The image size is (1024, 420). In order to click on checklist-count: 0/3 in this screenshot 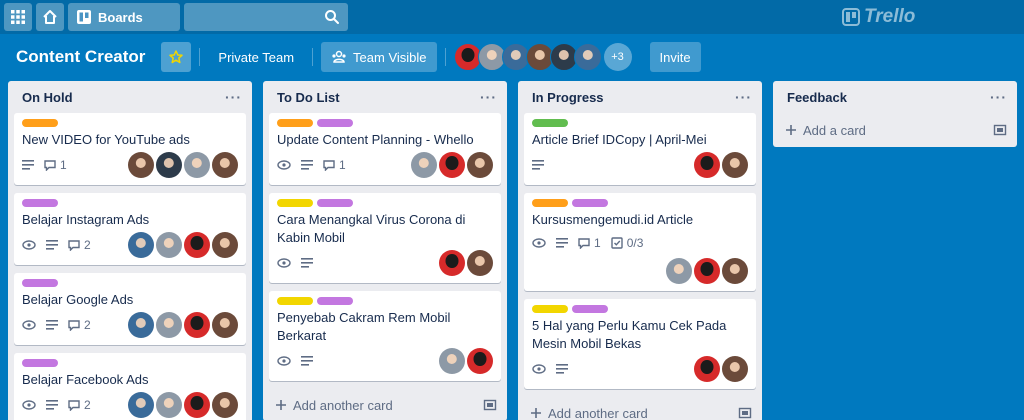, I will do `click(635, 243)`.